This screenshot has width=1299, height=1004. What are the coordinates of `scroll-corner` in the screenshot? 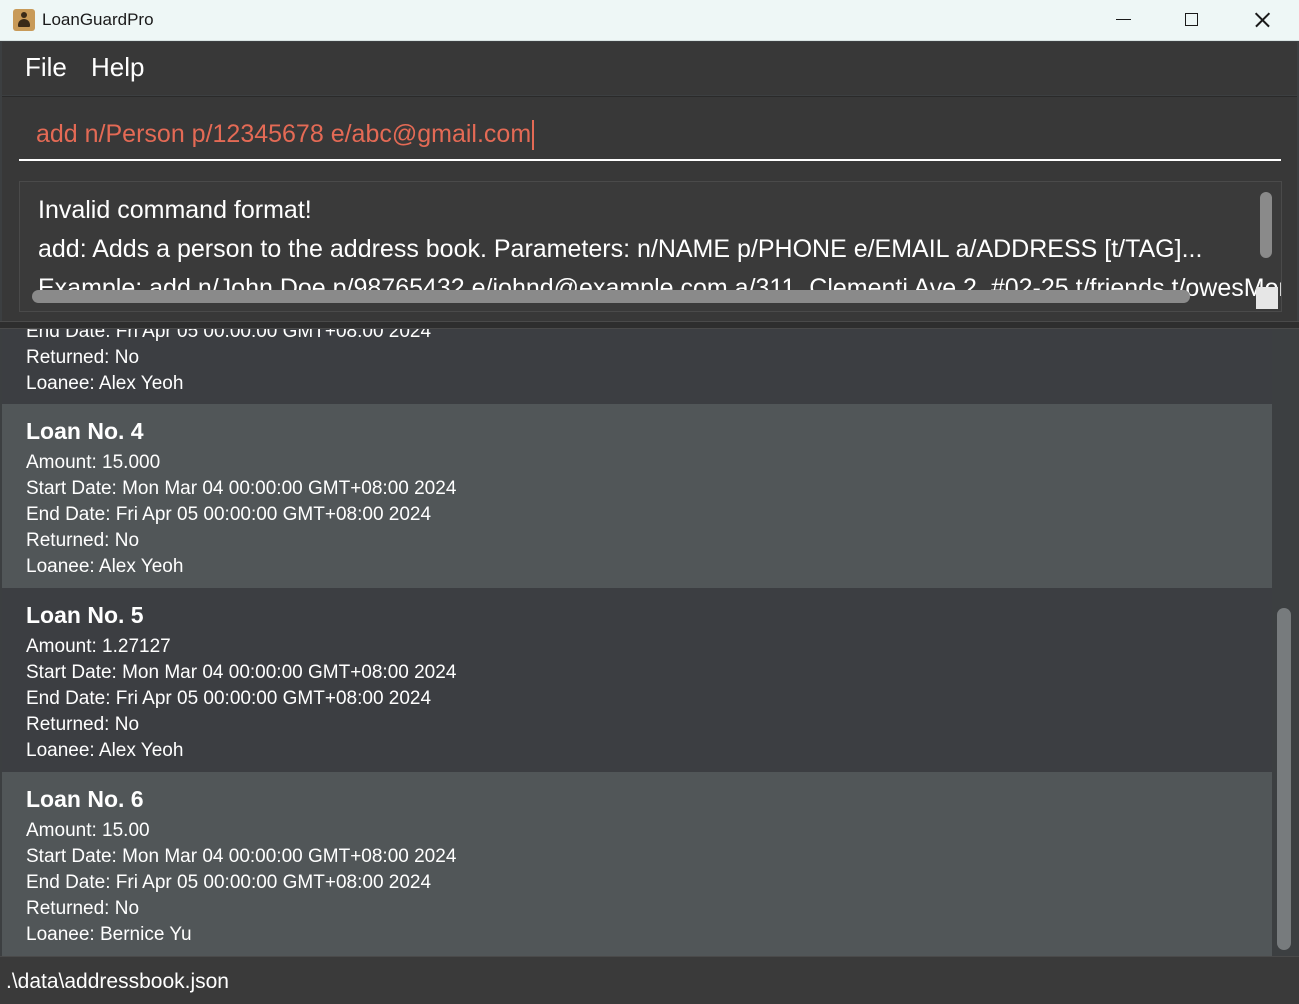 It's located at (1267, 298).